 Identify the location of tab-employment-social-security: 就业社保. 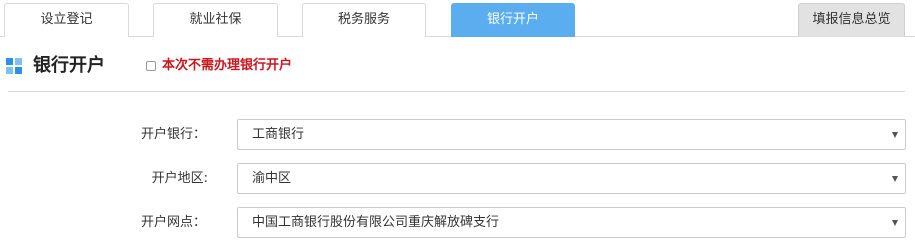
(215, 20).